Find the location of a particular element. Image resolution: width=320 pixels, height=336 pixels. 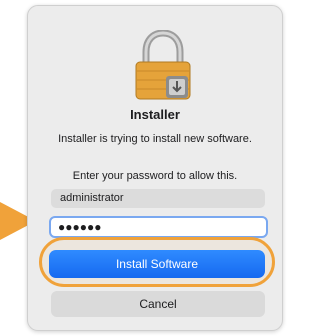

cancel-button: Cancel is located at coordinates (158, 304).